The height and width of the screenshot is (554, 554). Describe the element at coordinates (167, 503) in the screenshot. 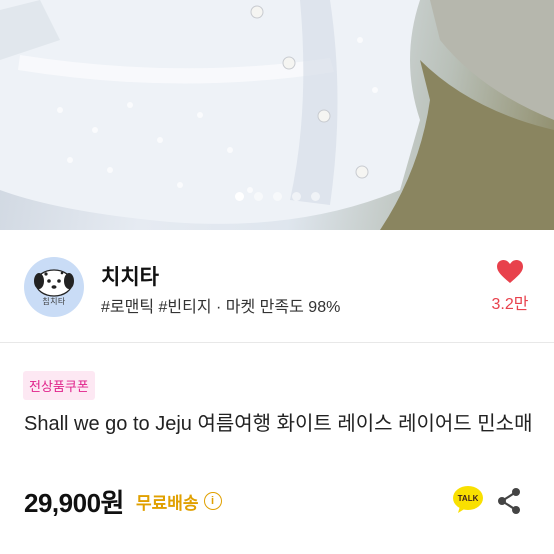

I see `free-shipping-label: 무료배송` at that location.